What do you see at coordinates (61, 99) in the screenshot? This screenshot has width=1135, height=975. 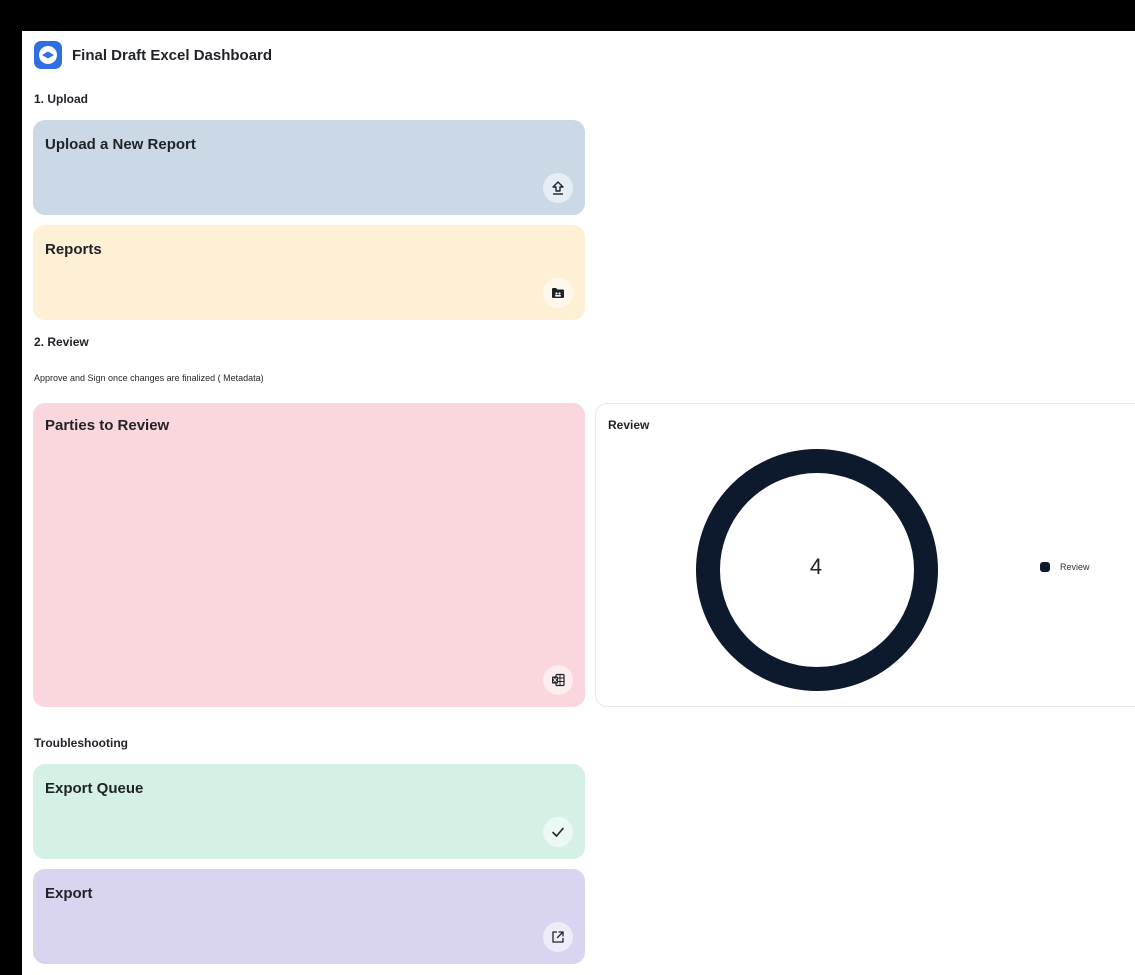 I see `section-upload-label: 1. Upload` at bounding box center [61, 99].